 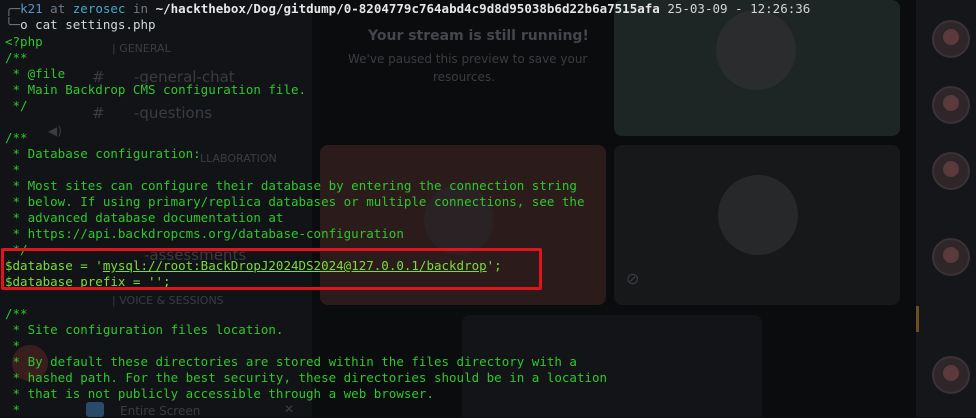 I want to click on credentials-highlight-box, so click(x=271, y=269).